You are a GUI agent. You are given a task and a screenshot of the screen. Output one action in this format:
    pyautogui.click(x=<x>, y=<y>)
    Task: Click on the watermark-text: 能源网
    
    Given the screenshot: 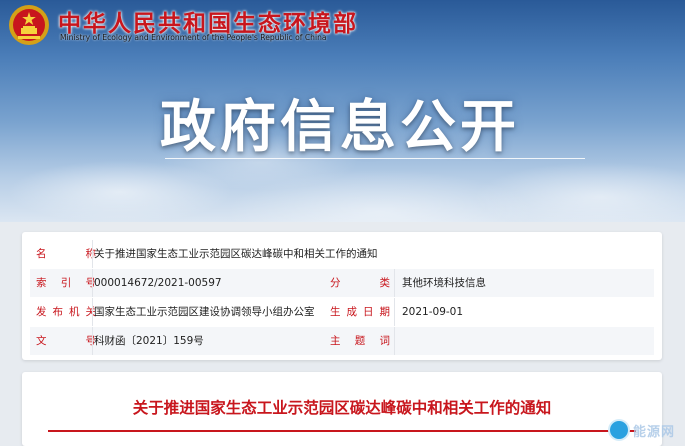 What is the action you would take?
    pyautogui.click(x=653, y=432)
    